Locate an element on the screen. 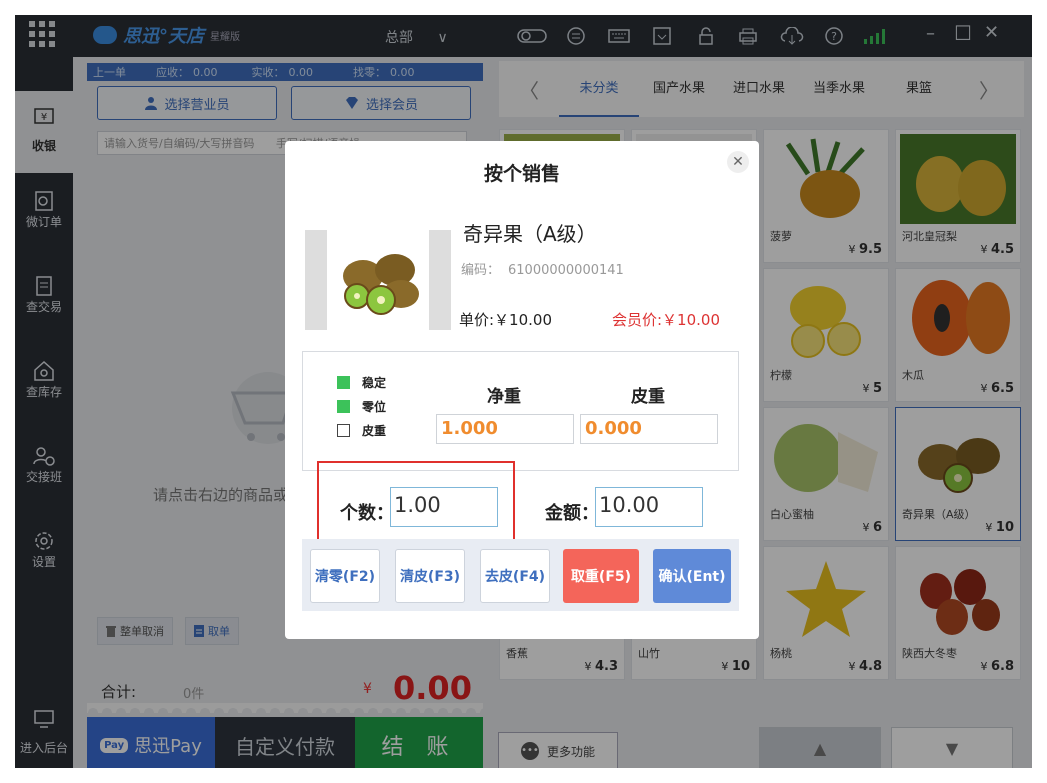 Image resolution: width=1047 pixels, height=783 pixels. net-weight-field: 1.000 is located at coordinates (505, 429).